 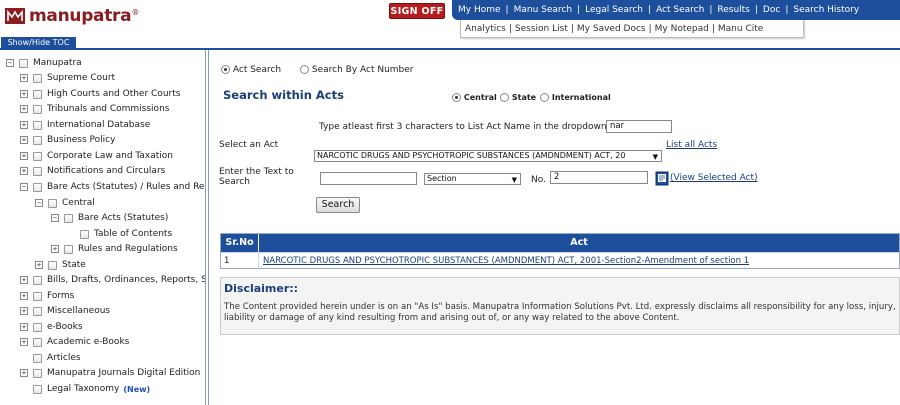 I want to click on tree-label: High Courts and Other Courts, so click(x=113, y=94).